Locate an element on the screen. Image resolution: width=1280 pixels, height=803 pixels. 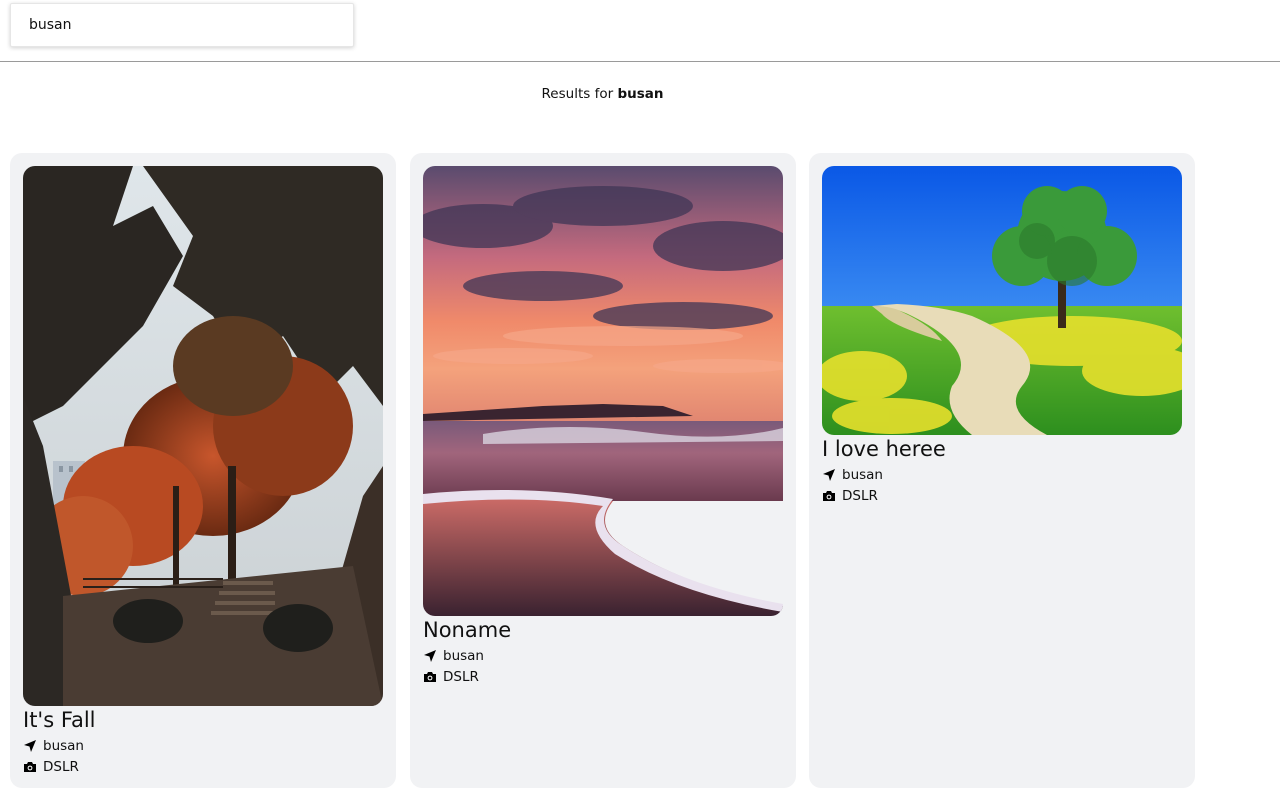
search-box is located at coordinates (182, 25).